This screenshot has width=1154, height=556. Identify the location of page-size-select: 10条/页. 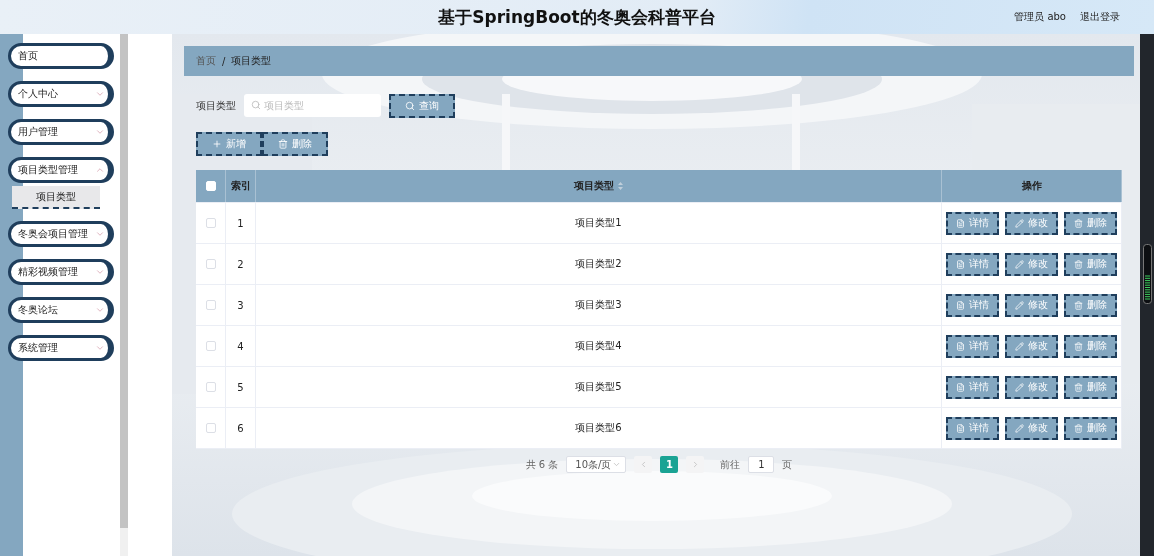
(596, 464).